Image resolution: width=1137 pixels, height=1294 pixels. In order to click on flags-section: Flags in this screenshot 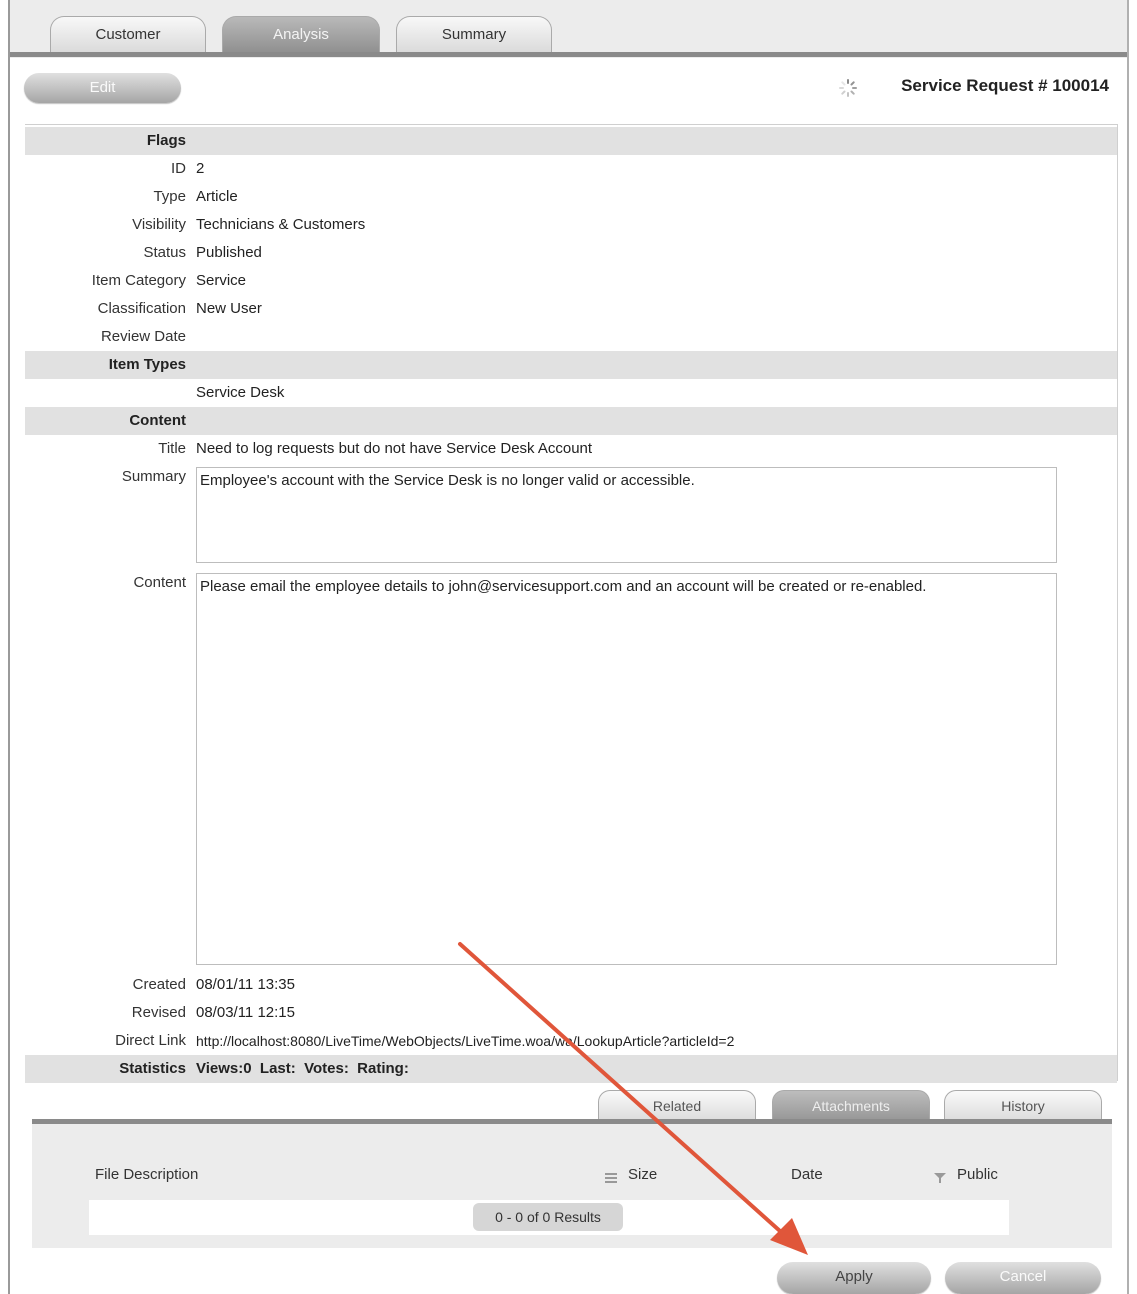, I will do `click(571, 141)`.